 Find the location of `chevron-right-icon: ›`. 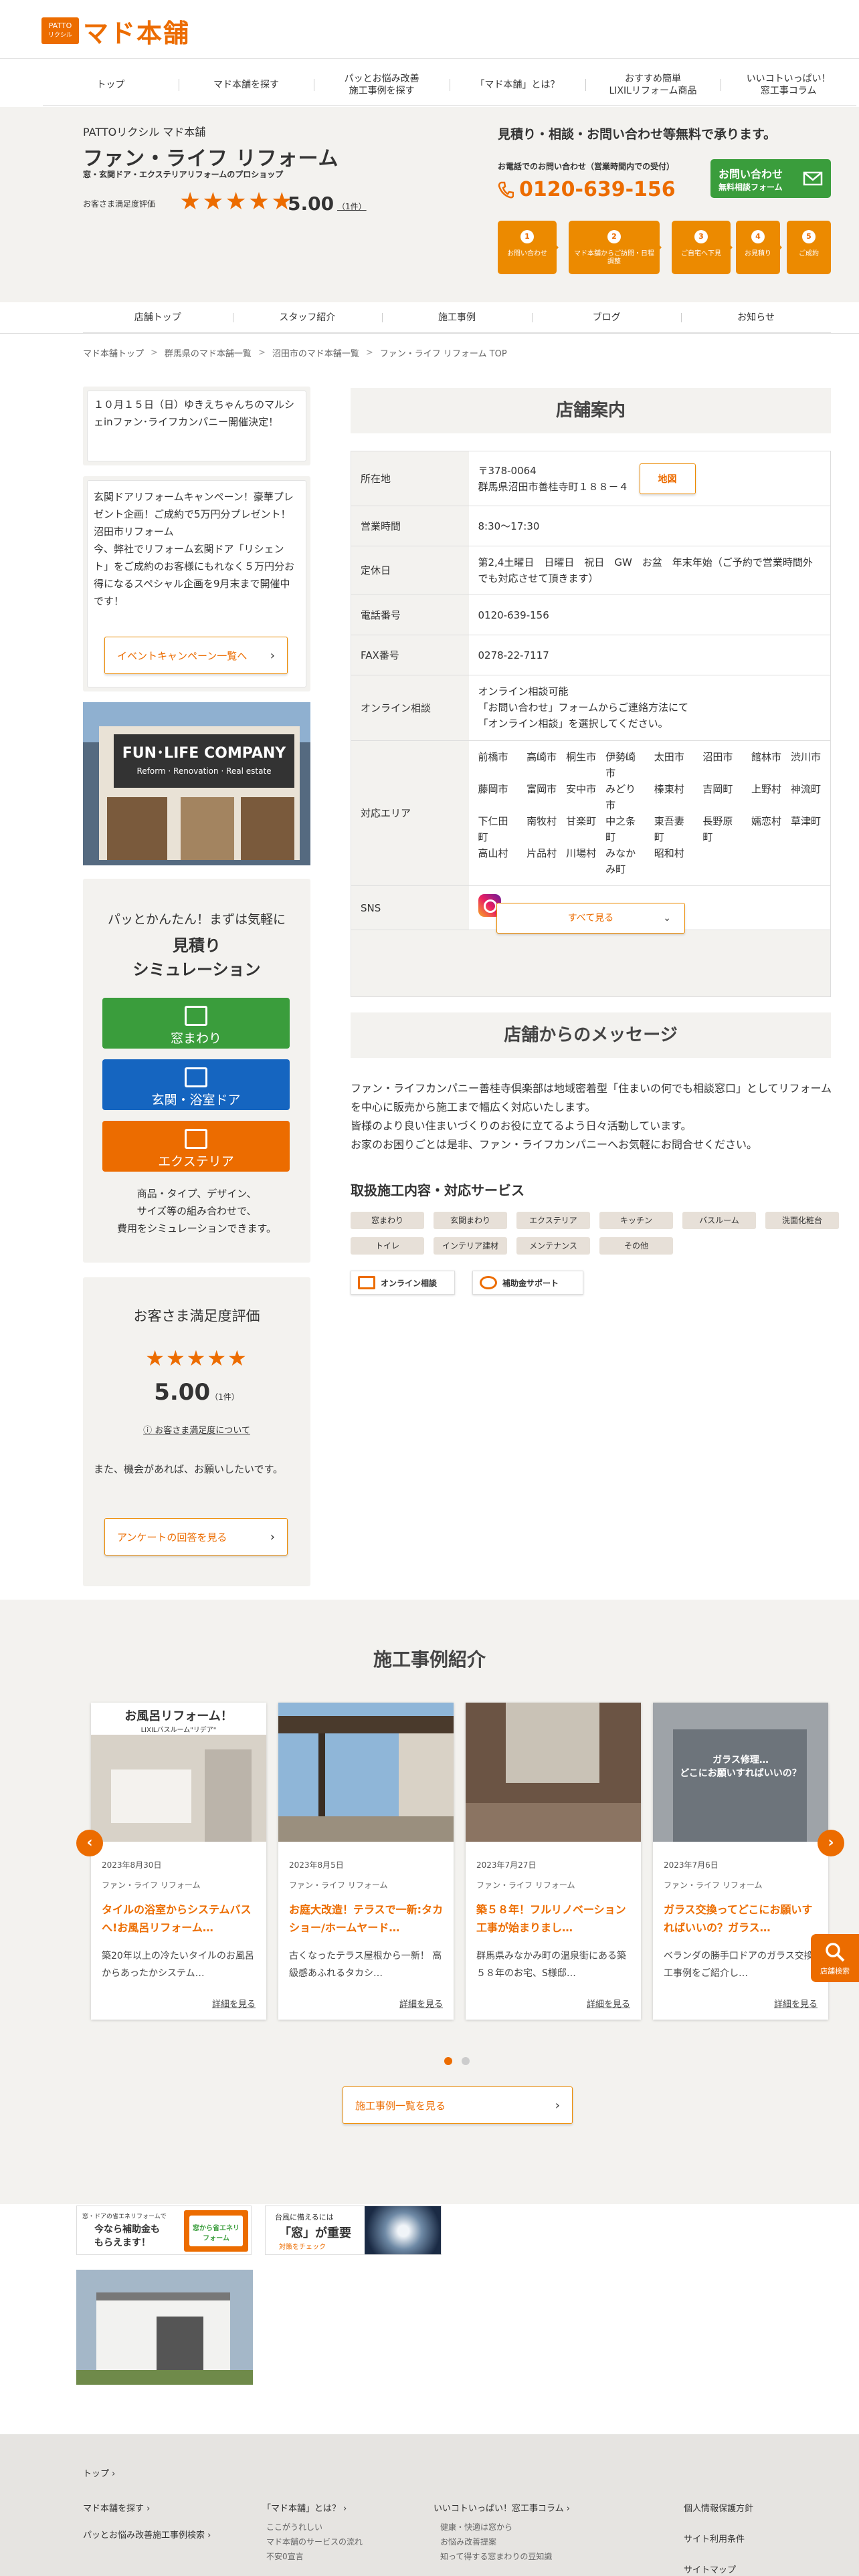

chevron-right-icon: › is located at coordinates (557, 2105).